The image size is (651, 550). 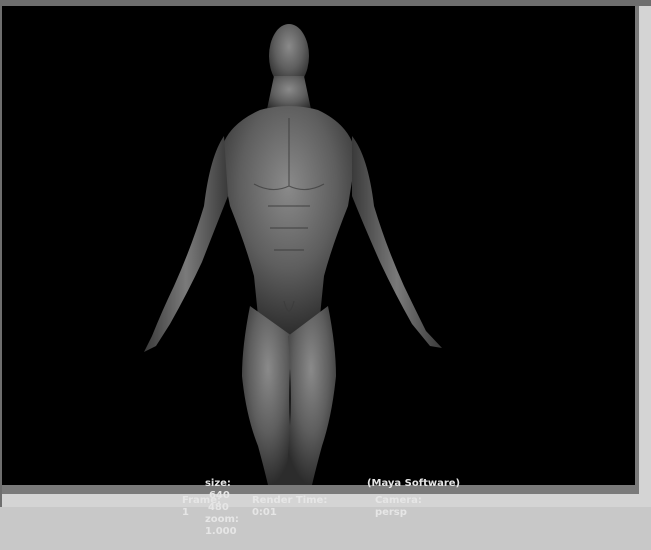 I want to click on frame-label: Frame:, so click(x=201, y=500).